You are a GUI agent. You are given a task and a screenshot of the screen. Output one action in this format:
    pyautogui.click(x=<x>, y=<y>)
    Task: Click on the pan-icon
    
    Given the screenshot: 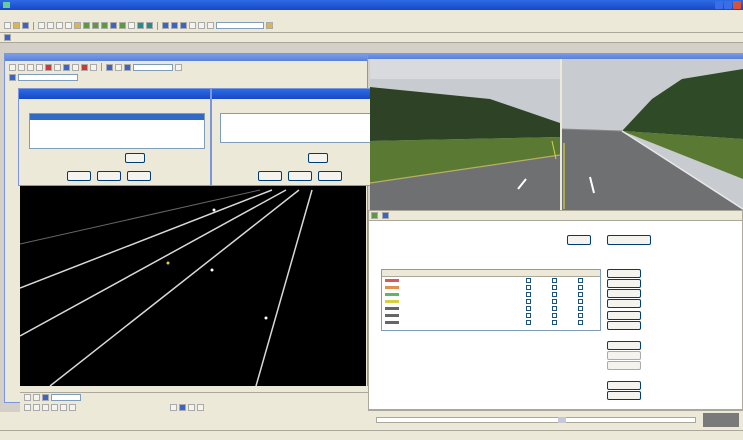 What is the action you would take?
    pyautogui.click(x=192, y=25)
    